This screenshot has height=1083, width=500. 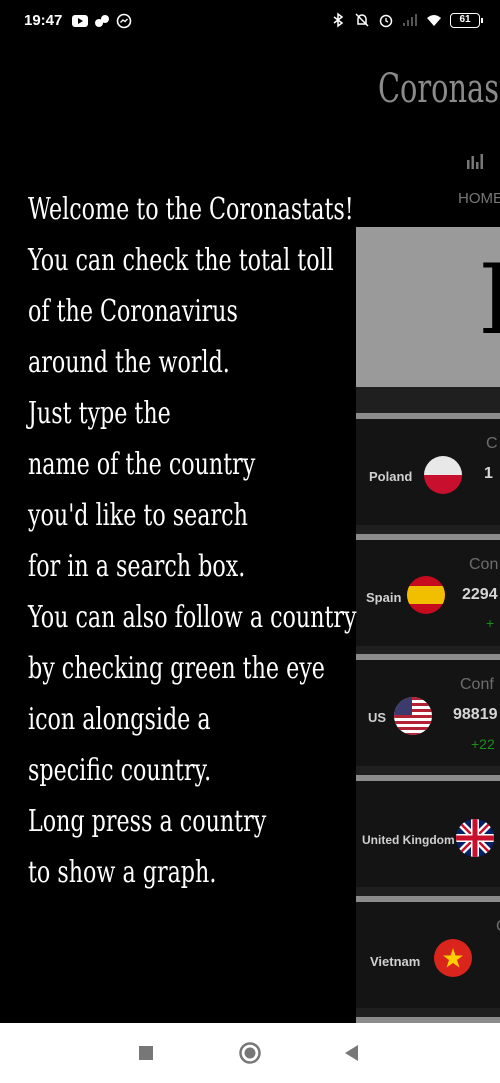 I want to click on country-card-poland: Poland C 1, so click(x=428, y=469).